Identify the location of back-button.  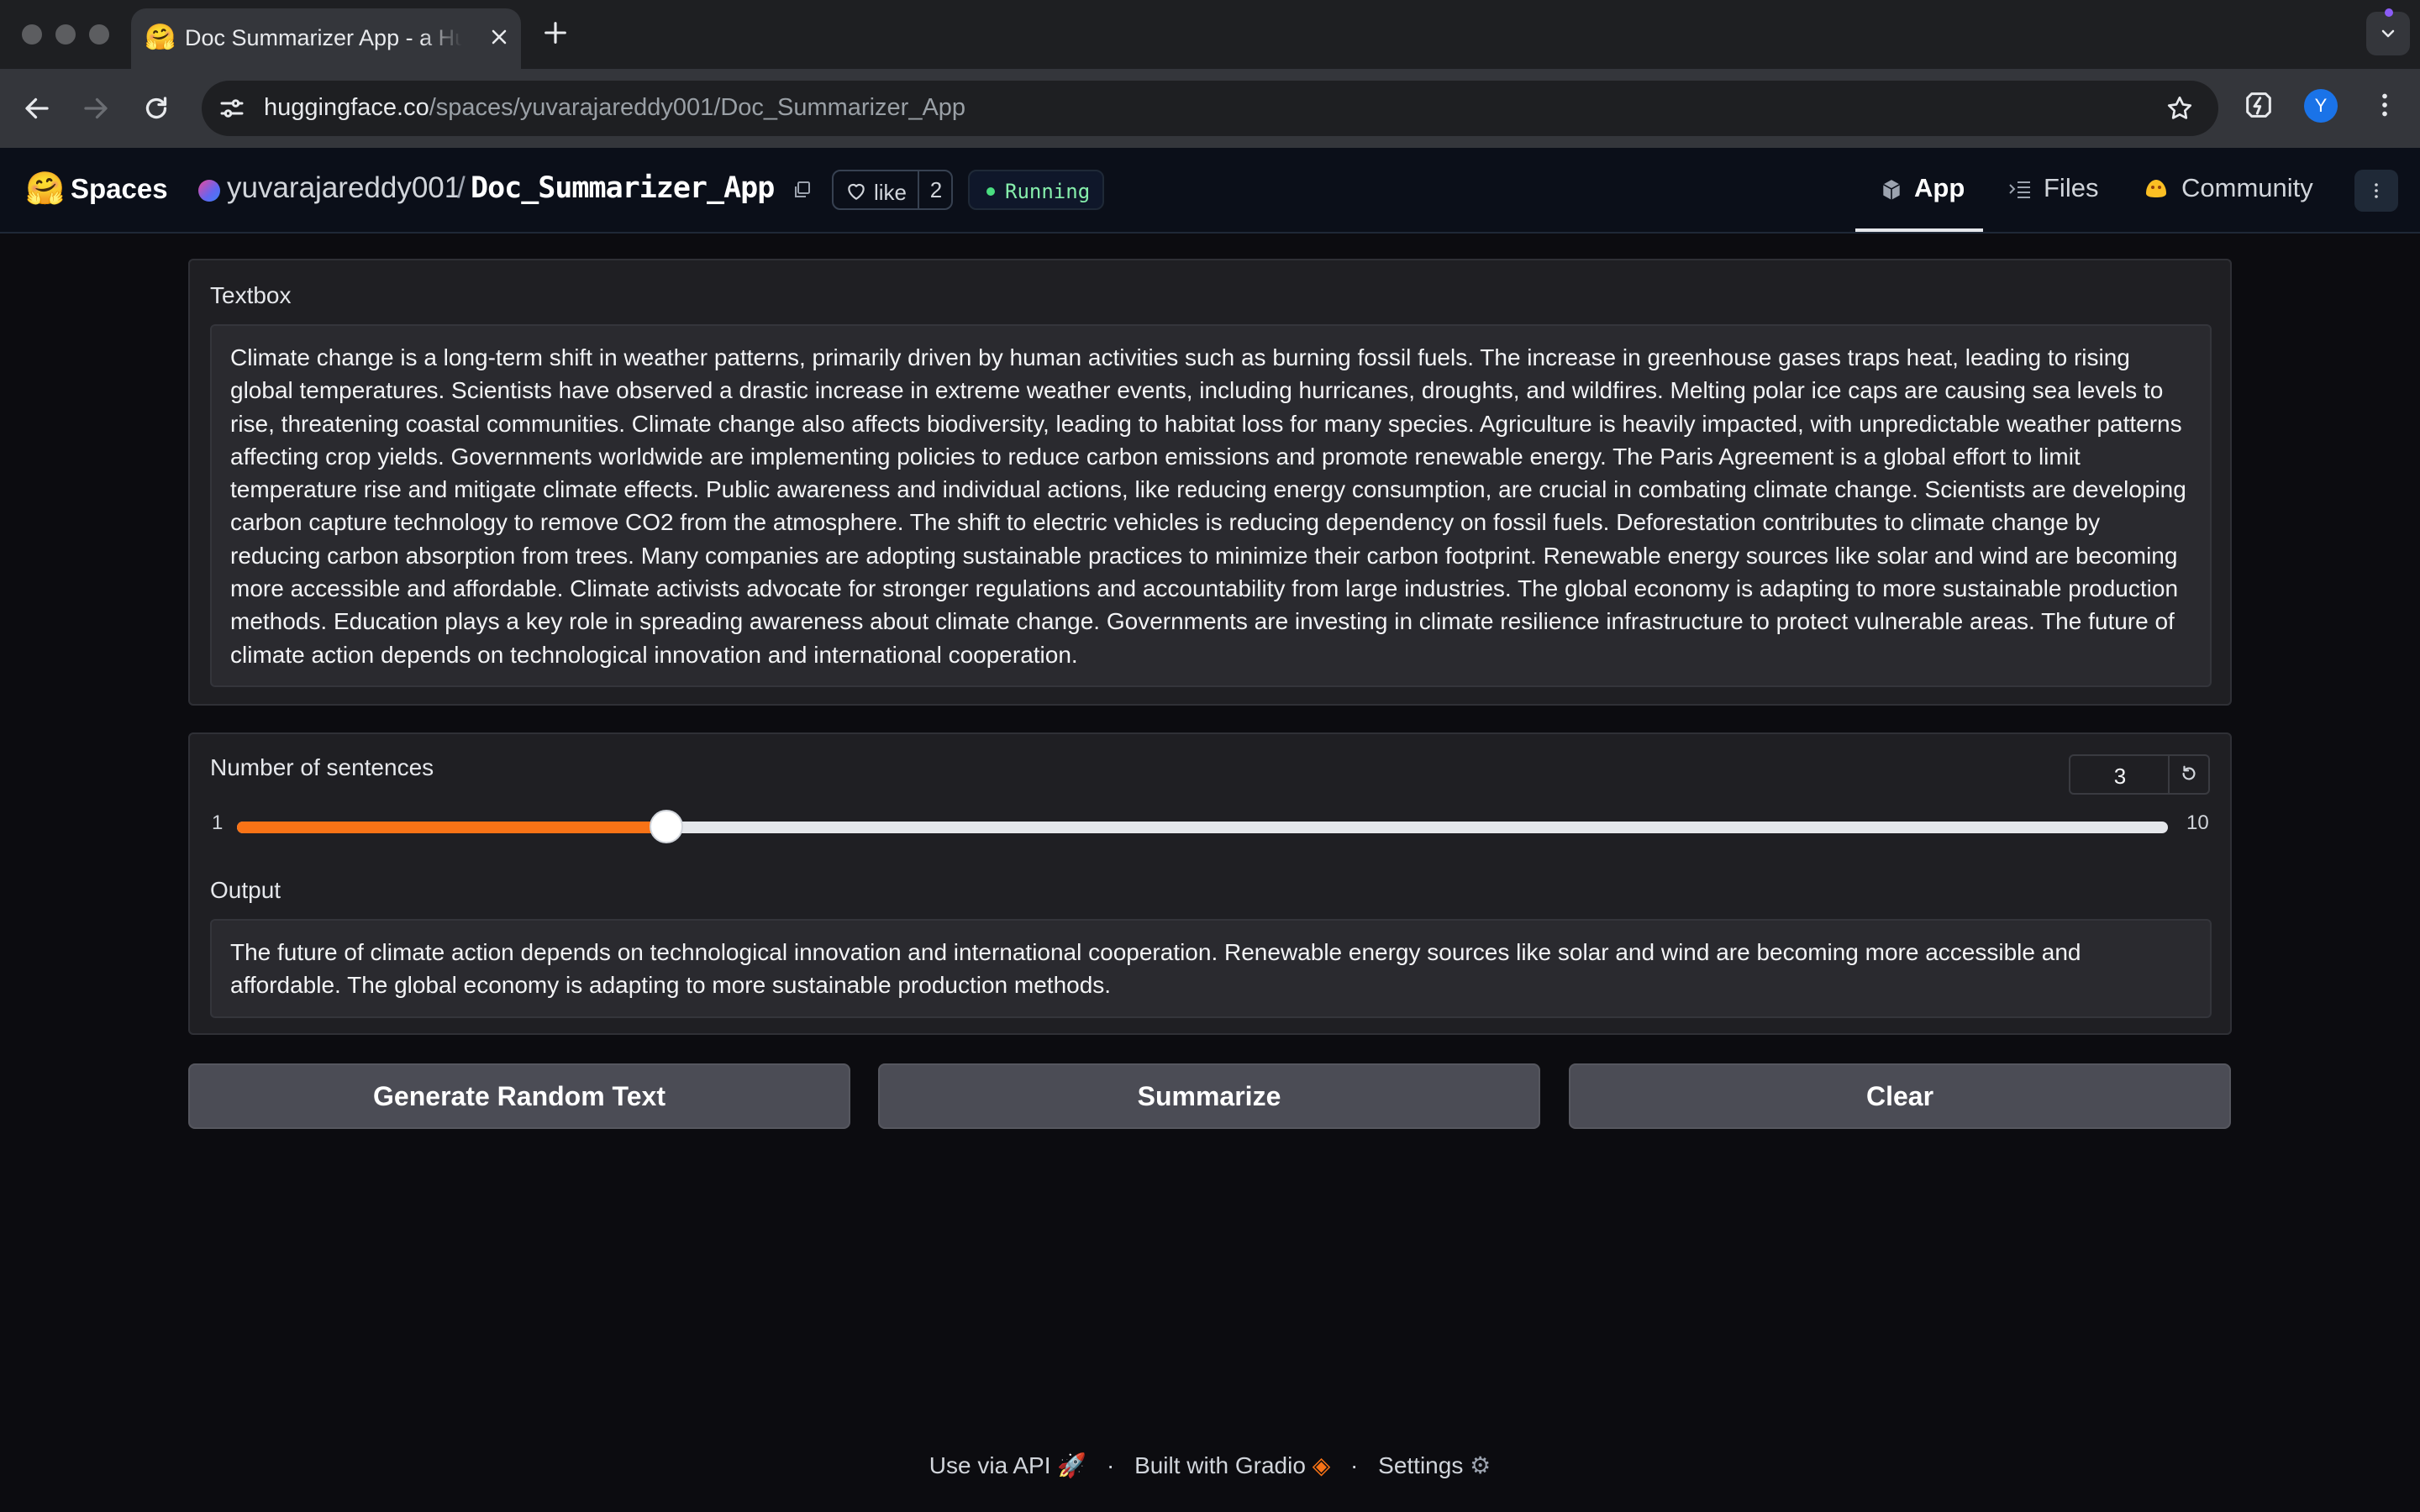
(37, 108).